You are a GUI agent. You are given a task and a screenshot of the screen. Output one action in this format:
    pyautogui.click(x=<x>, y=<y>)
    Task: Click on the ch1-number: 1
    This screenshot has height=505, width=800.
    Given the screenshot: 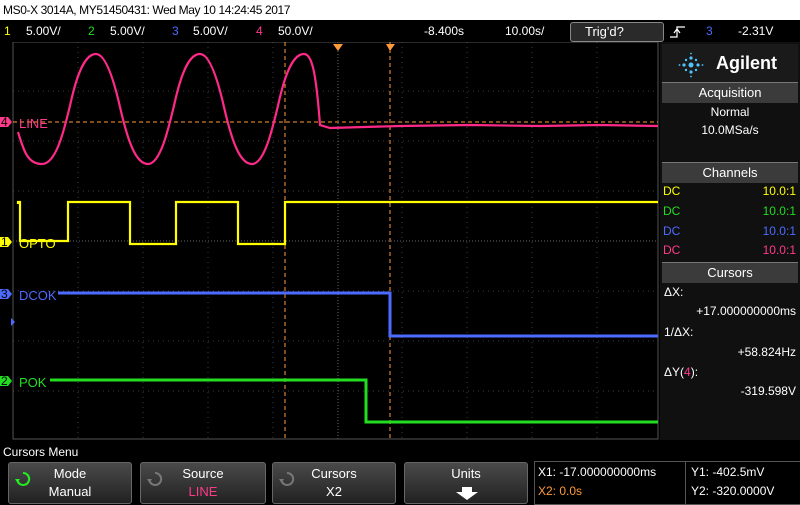 What is the action you would take?
    pyautogui.click(x=7, y=31)
    